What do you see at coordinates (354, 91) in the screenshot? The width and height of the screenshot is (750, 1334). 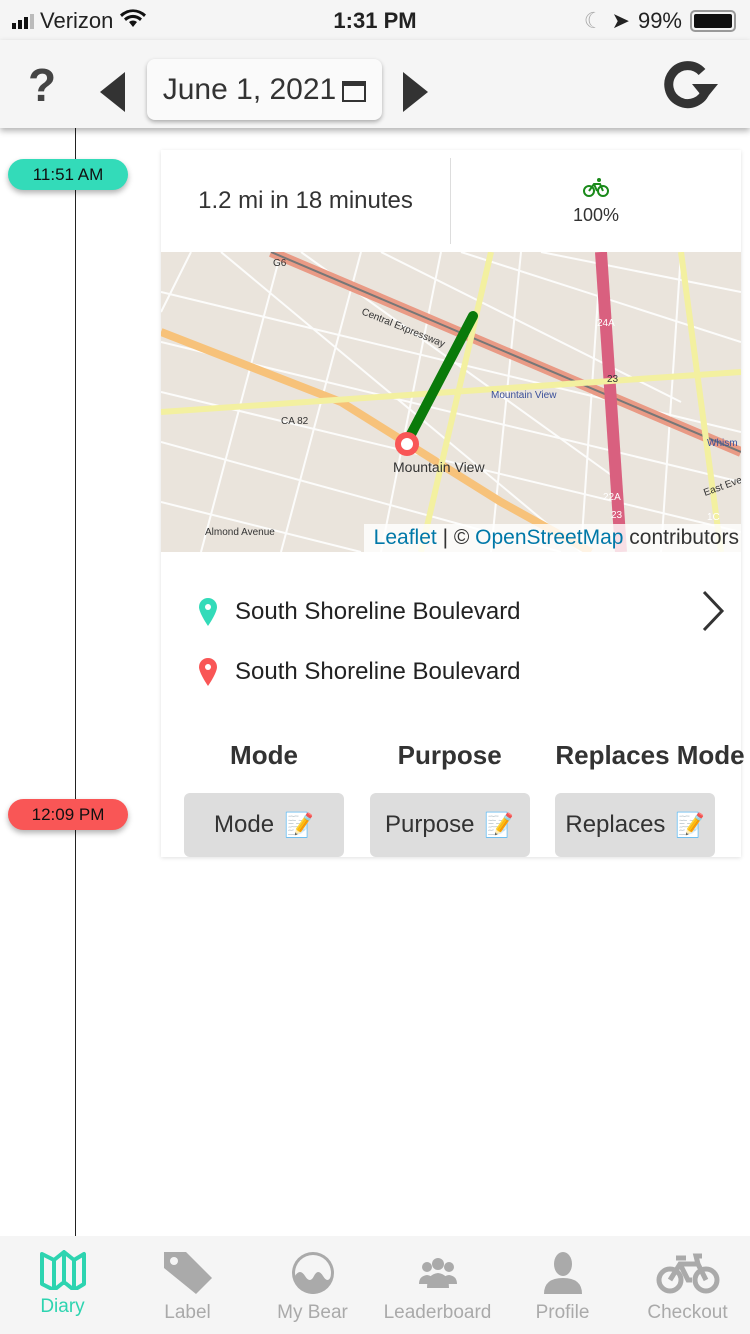 I see `calendar-icon` at bounding box center [354, 91].